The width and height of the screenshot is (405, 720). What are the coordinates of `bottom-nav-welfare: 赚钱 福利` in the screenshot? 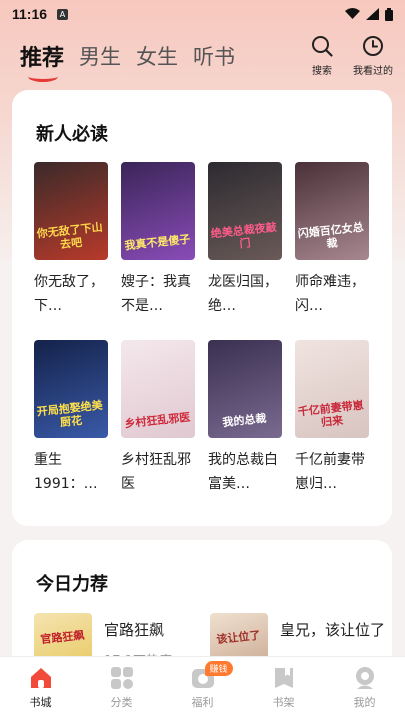 It's located at (203, 685).